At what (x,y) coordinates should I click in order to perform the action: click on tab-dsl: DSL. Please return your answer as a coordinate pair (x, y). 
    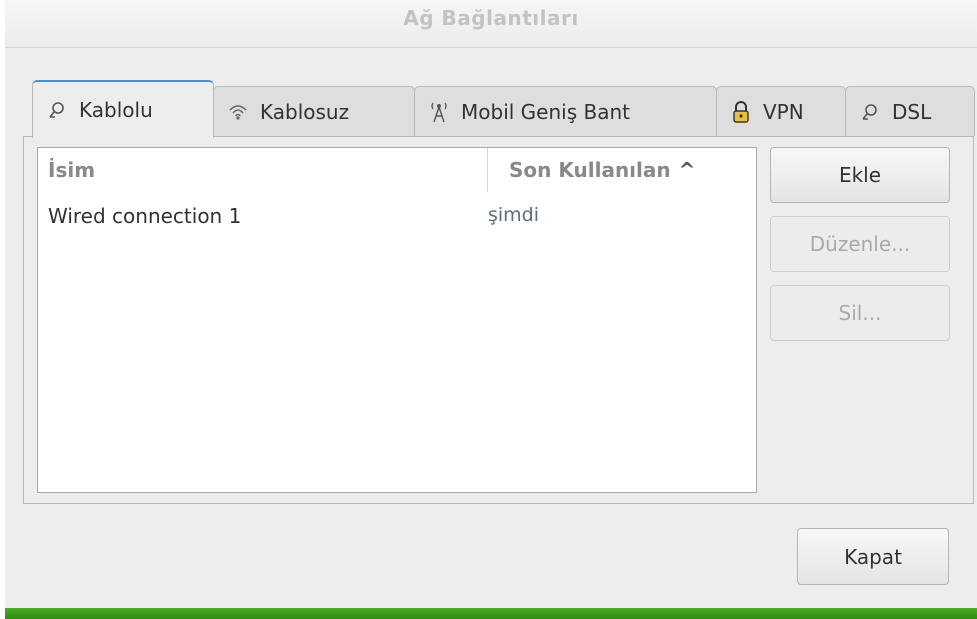
    Looking at the image, I should click on (910, 111).